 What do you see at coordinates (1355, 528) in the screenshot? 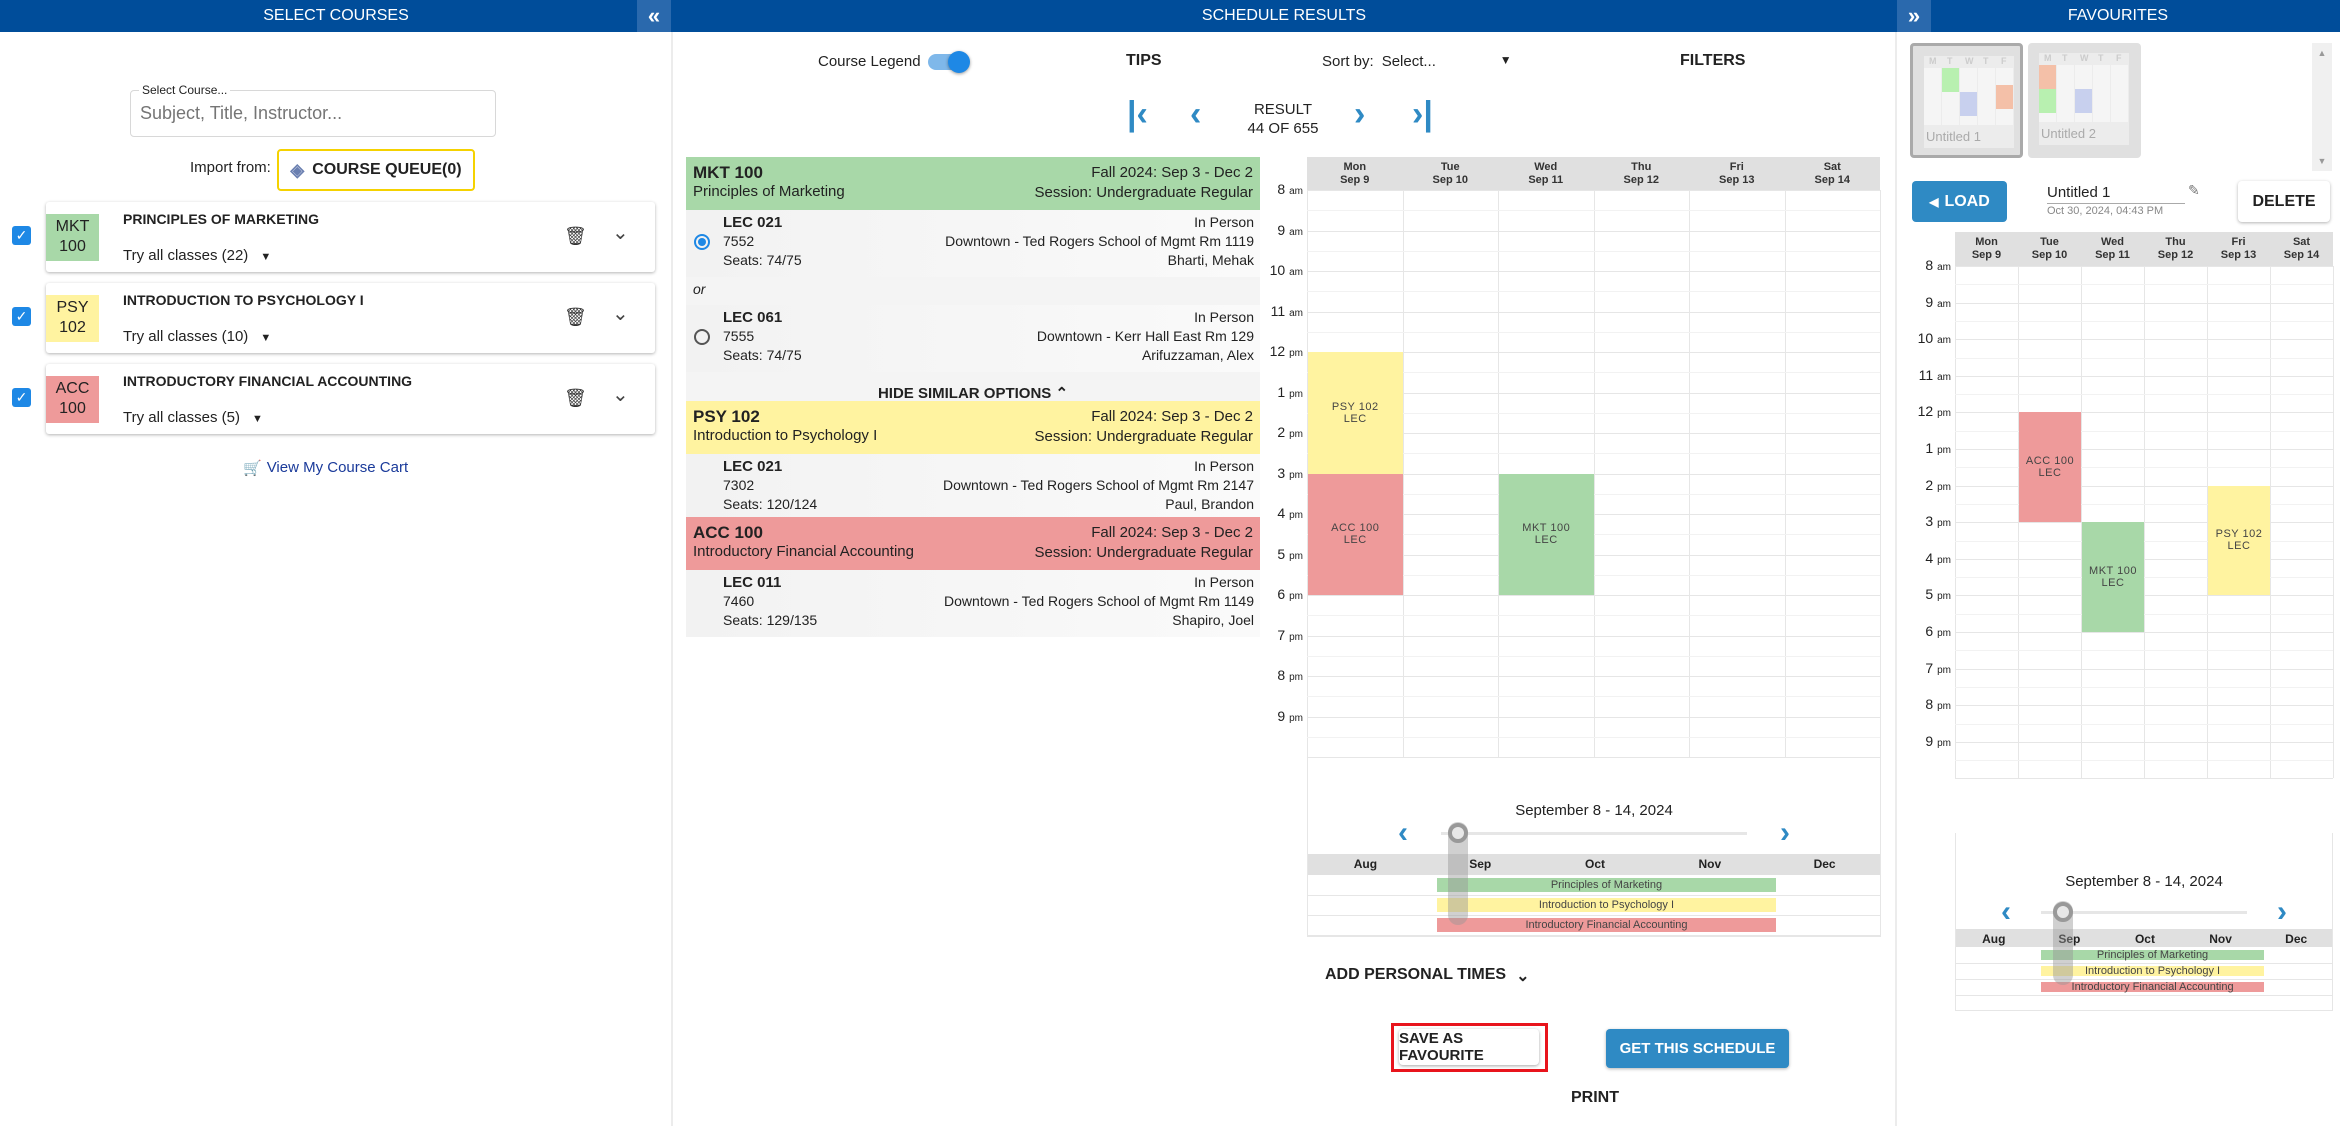
I see `event-code: ACC 100` at bounding box center [1355, 528].